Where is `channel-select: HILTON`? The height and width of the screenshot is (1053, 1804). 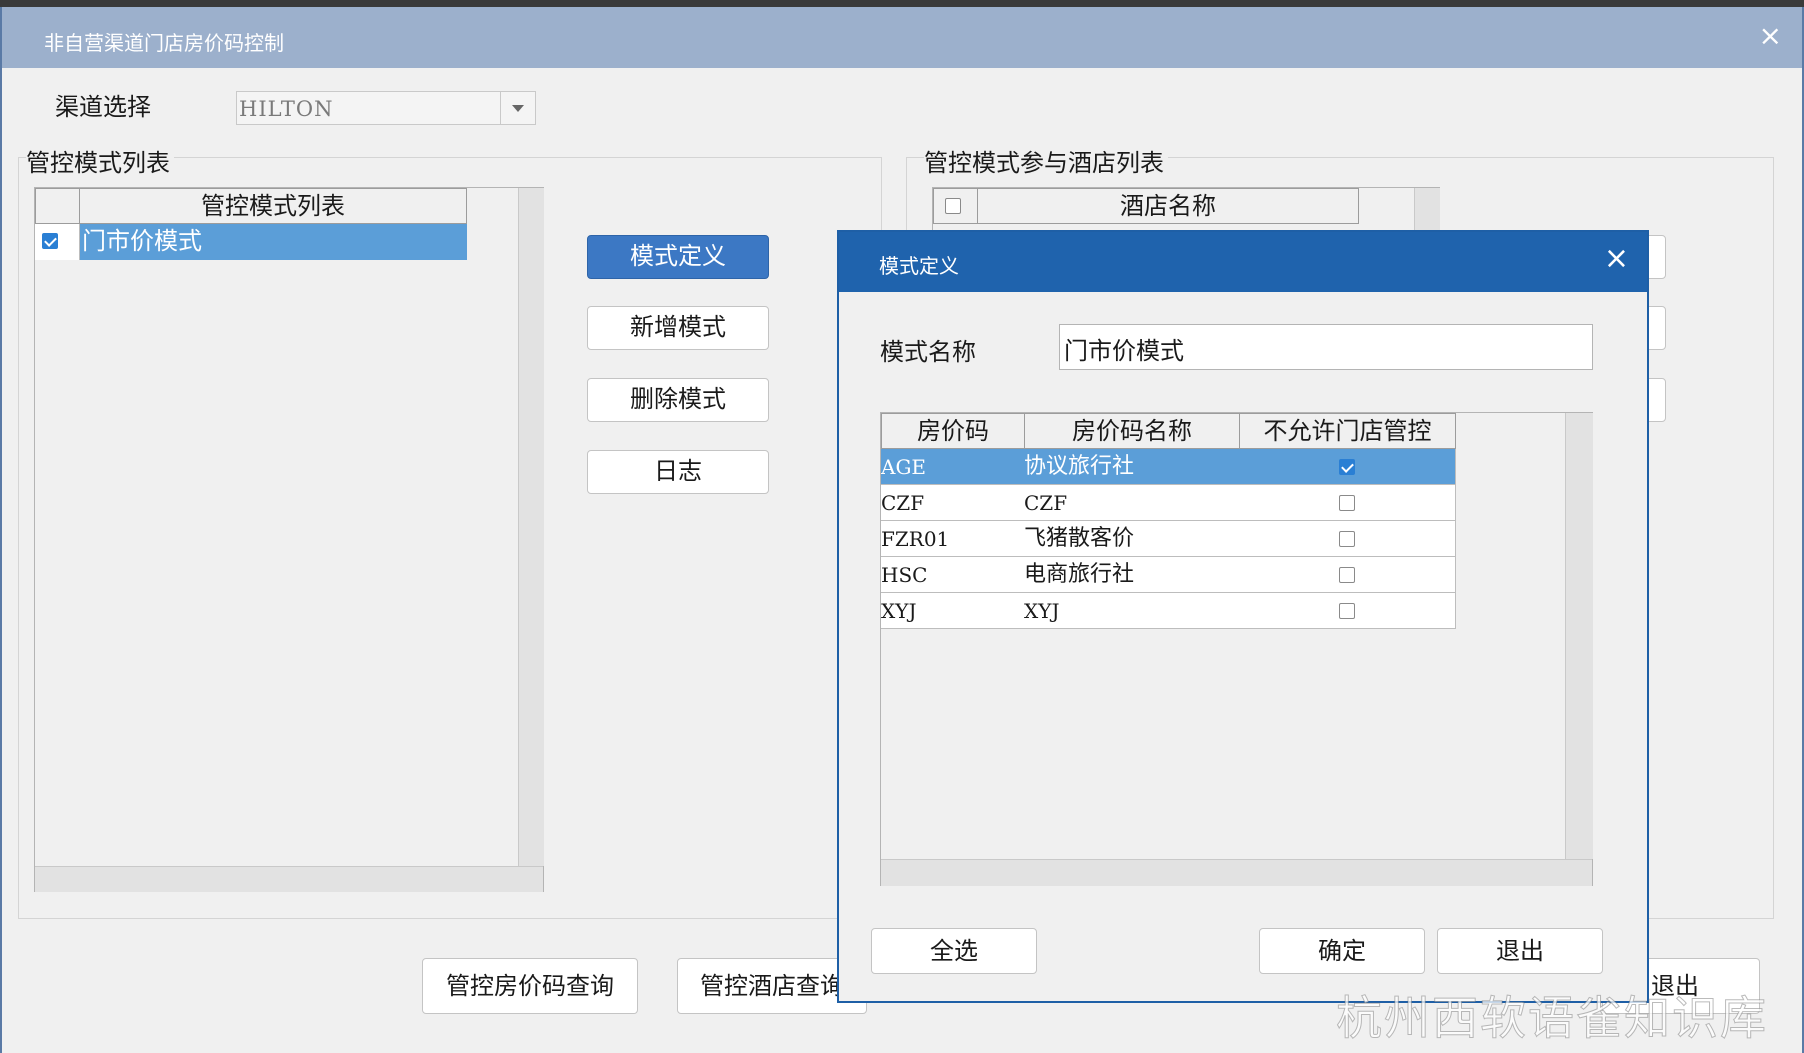
channel-select: HILTON is located at coordinates (386, 108).